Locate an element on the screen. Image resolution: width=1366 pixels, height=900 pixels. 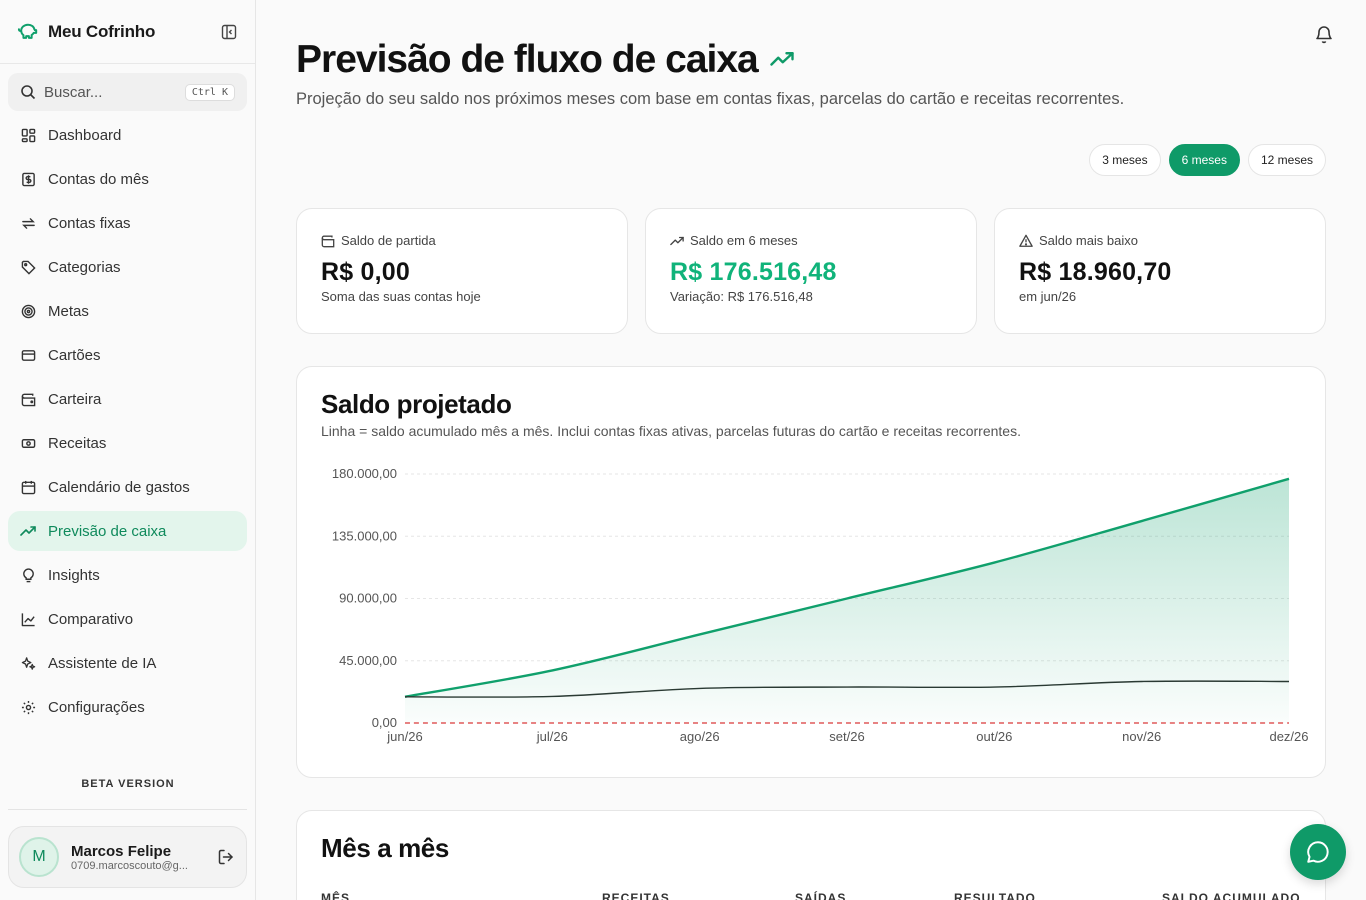
sidebar-item-dashboard: Dashboard is located at coordinates (127, 135).